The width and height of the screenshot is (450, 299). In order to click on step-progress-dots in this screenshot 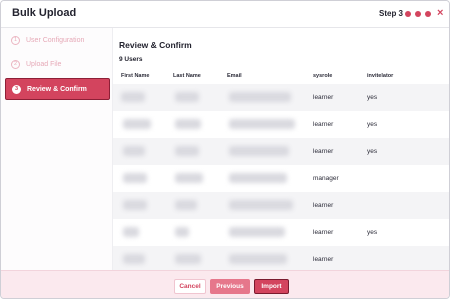, I will do `click(418, 14)`.